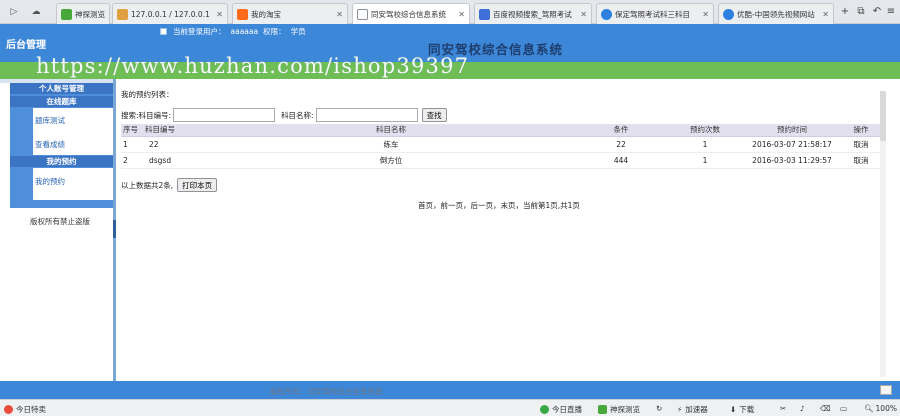 The height and width of the screenshot is (416, 900). I want to click on vertical-scrollbar, so click(883, 234).